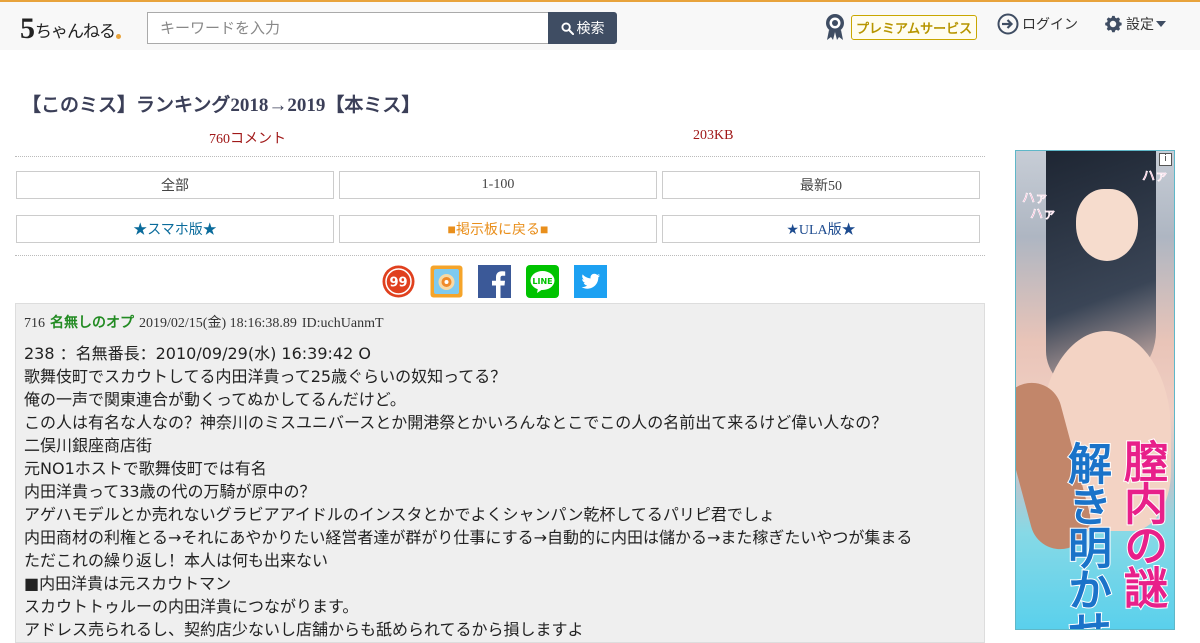 This screenshot has height=643, width=1200. What do you see at coordinates (221, 105) in the screenshot?
I see `thread-title: 【このミス】ランキング2018→2019【本ミス】` at bounding box center [221, 105].